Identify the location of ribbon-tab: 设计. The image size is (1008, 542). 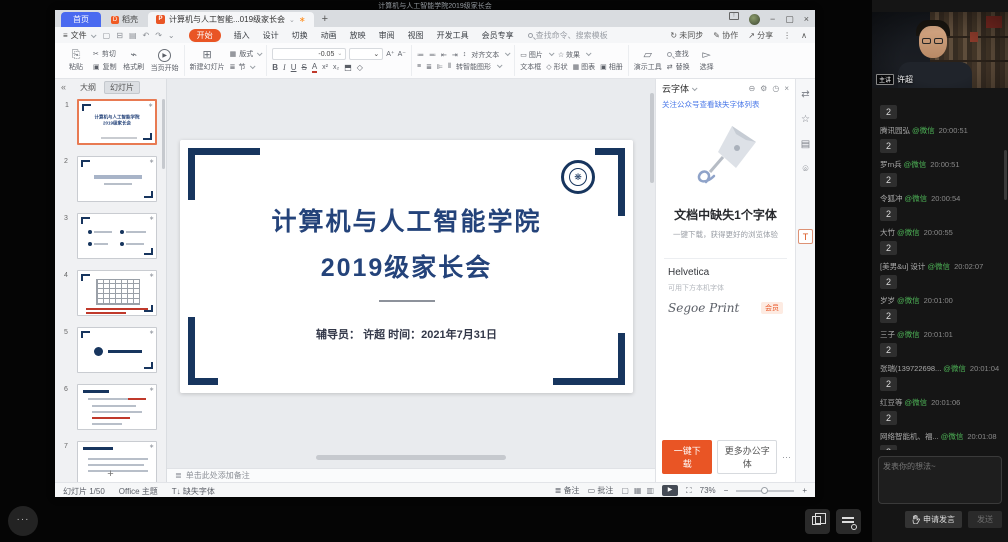
(271, 35).